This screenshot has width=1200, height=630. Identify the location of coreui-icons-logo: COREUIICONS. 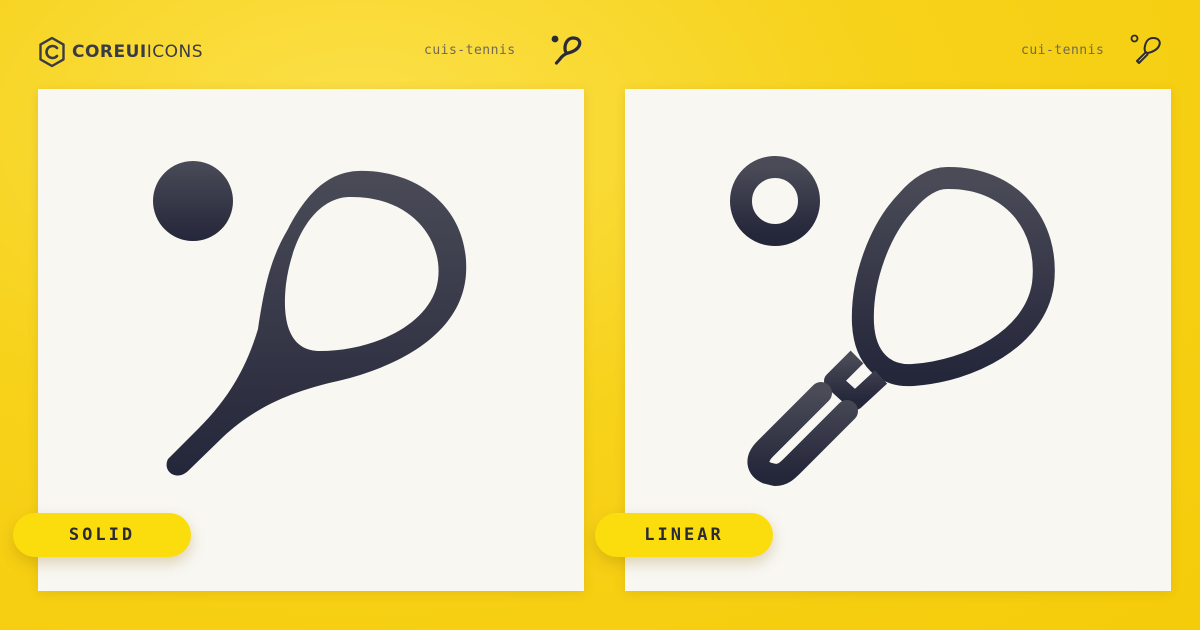
(120, 52).